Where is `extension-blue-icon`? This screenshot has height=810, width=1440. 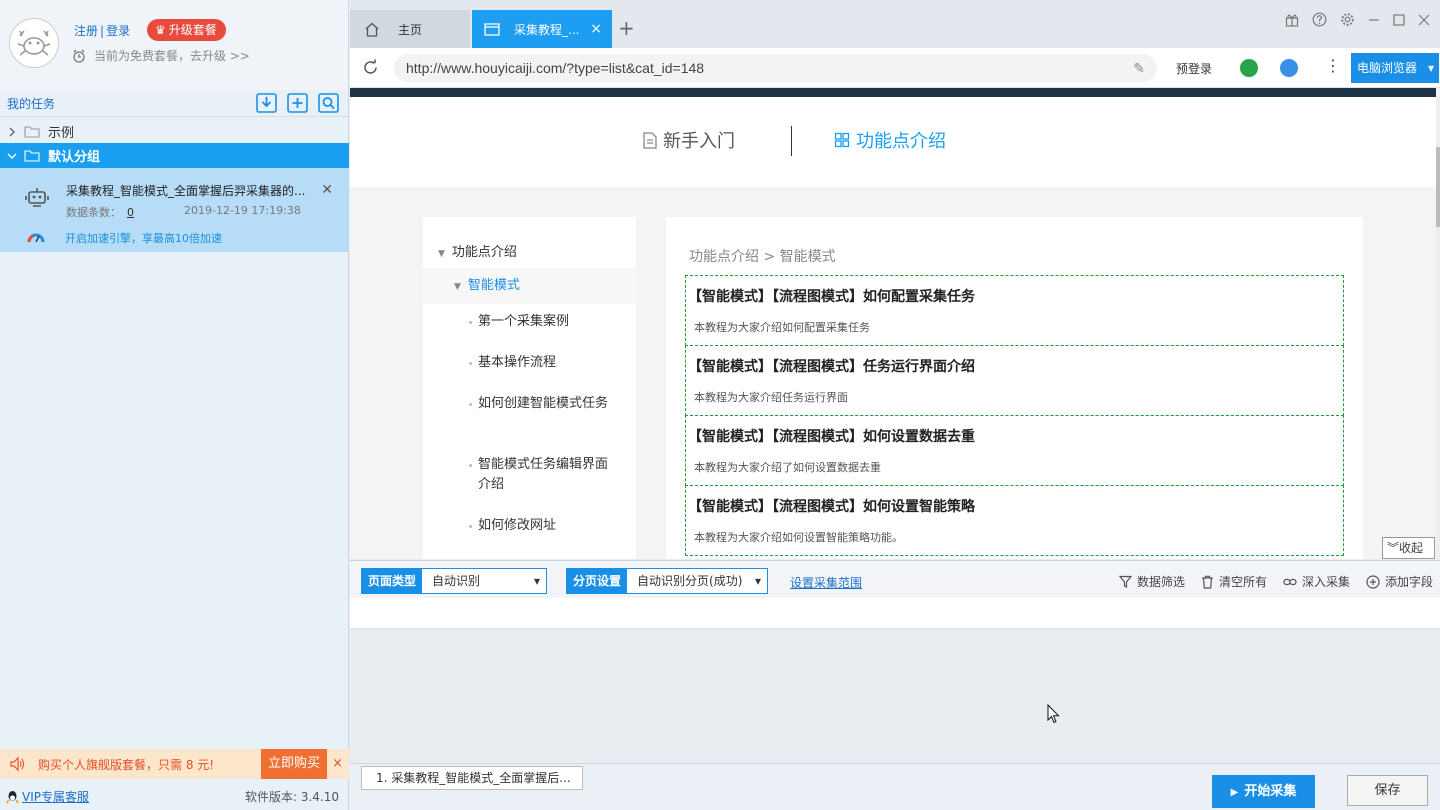 extension-blue-icon is located at coordinates (1289, 68).